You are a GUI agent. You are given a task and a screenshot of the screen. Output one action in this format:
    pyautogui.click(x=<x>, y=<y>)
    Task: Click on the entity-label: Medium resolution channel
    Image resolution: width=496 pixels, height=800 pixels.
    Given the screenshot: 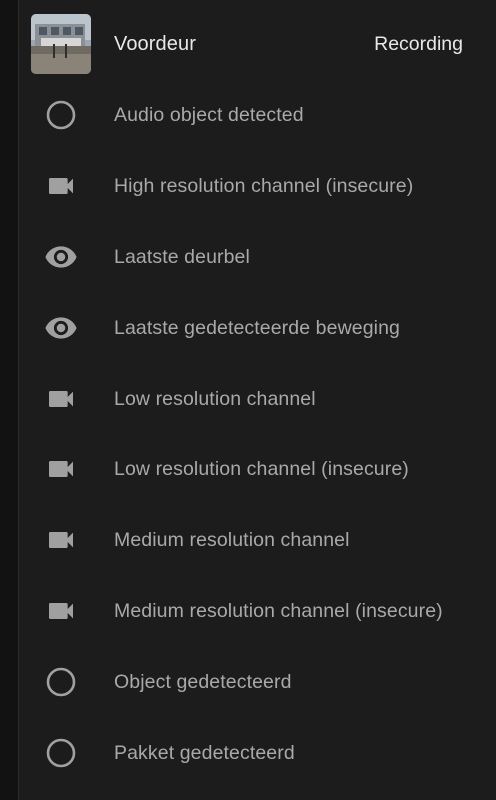 What is the action you would take?
    pyautogui.click(x=232, y=539)
    